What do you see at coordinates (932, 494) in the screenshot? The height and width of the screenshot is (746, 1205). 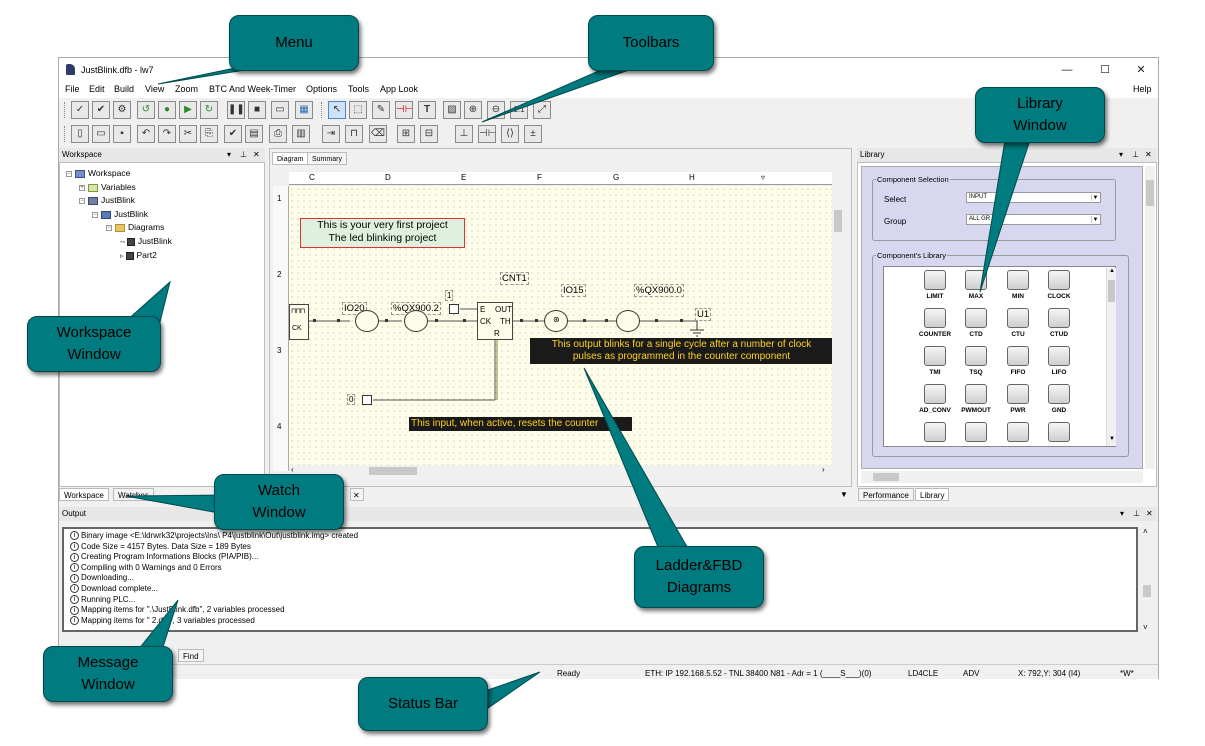 I see `tab-library: Library` at bounding box center [932, 494].